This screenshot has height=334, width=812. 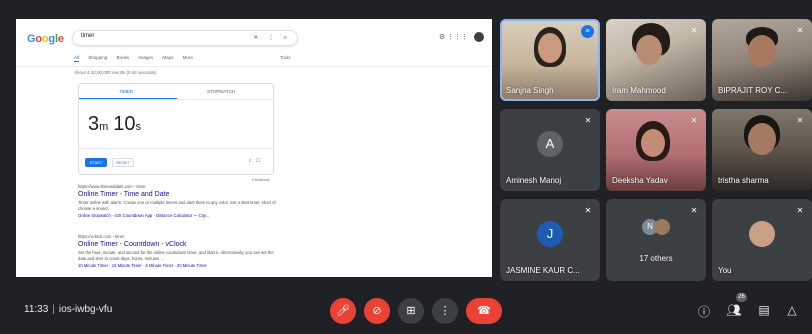 I want to click on participant-tile-tristha-sharma: ✕ tristha sharma, so click(x=762, y=150).